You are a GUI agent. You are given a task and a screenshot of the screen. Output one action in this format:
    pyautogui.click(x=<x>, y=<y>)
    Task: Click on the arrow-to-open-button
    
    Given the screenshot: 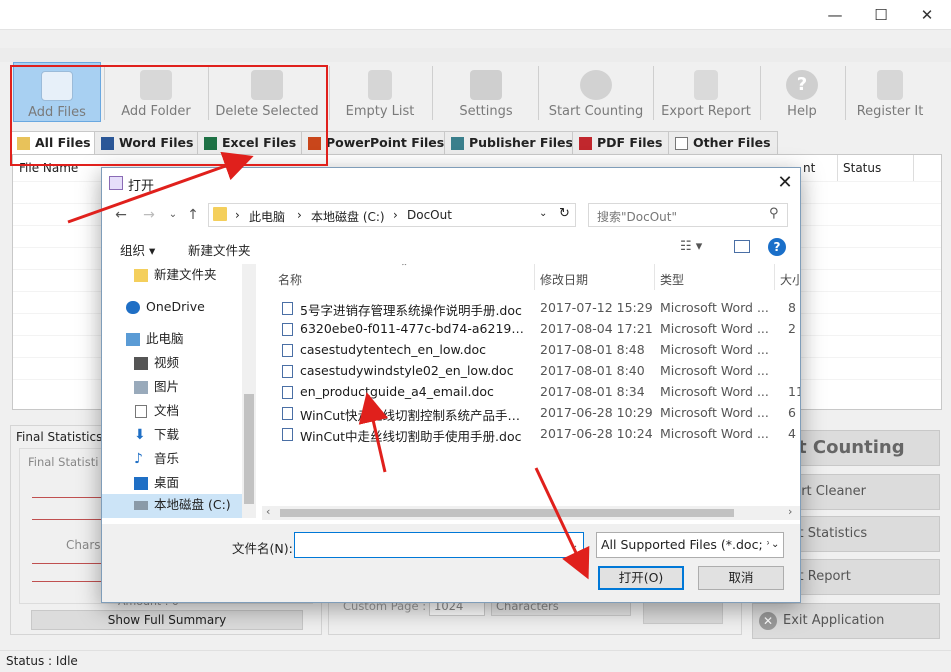 What is the action you would take?
    pyautogui.click(x=562, y=523)
    